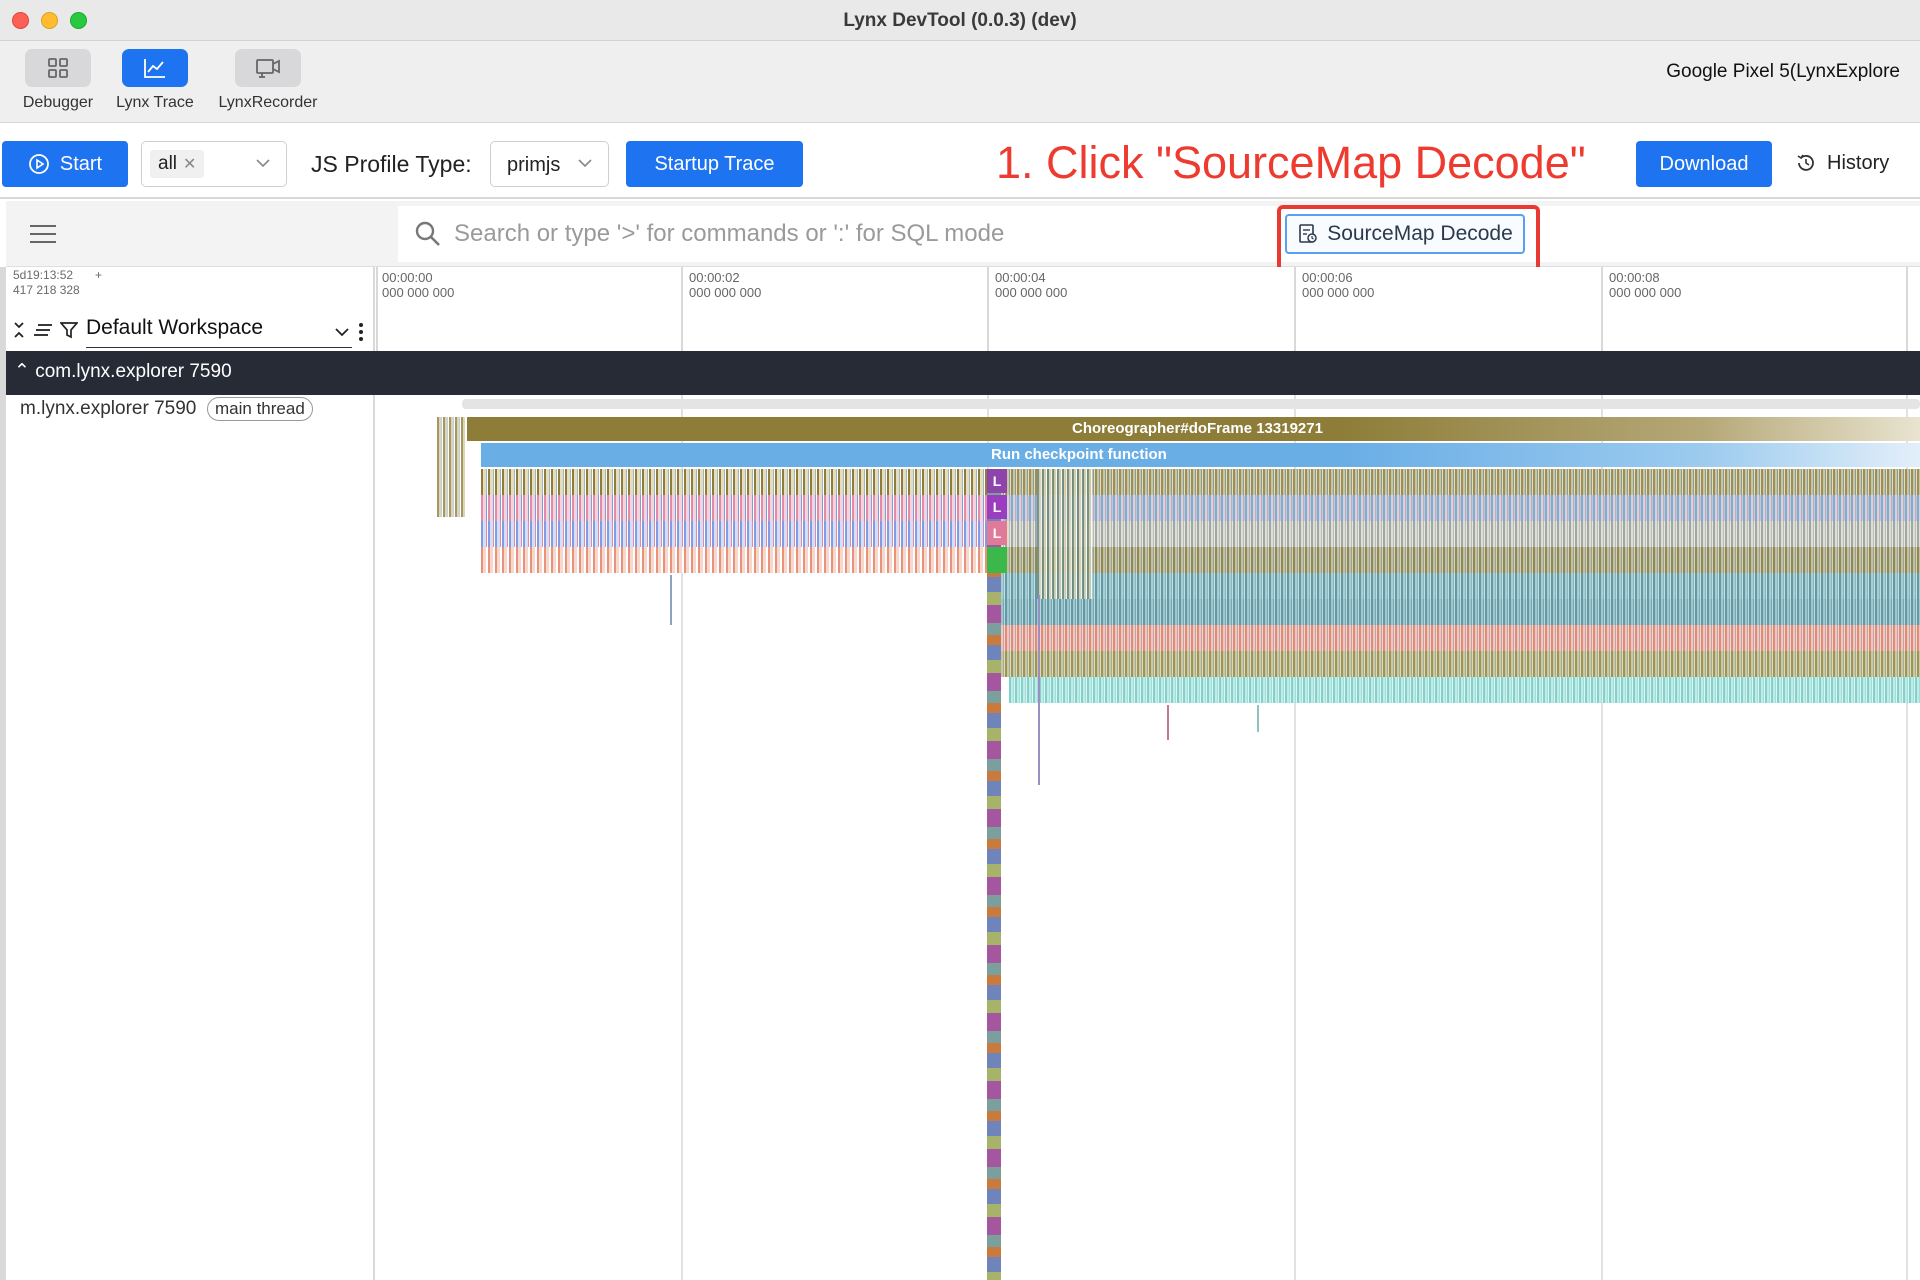  I want to click on window-title: Lynx DevTool (0.0.3) (dev), so click(960, 20).